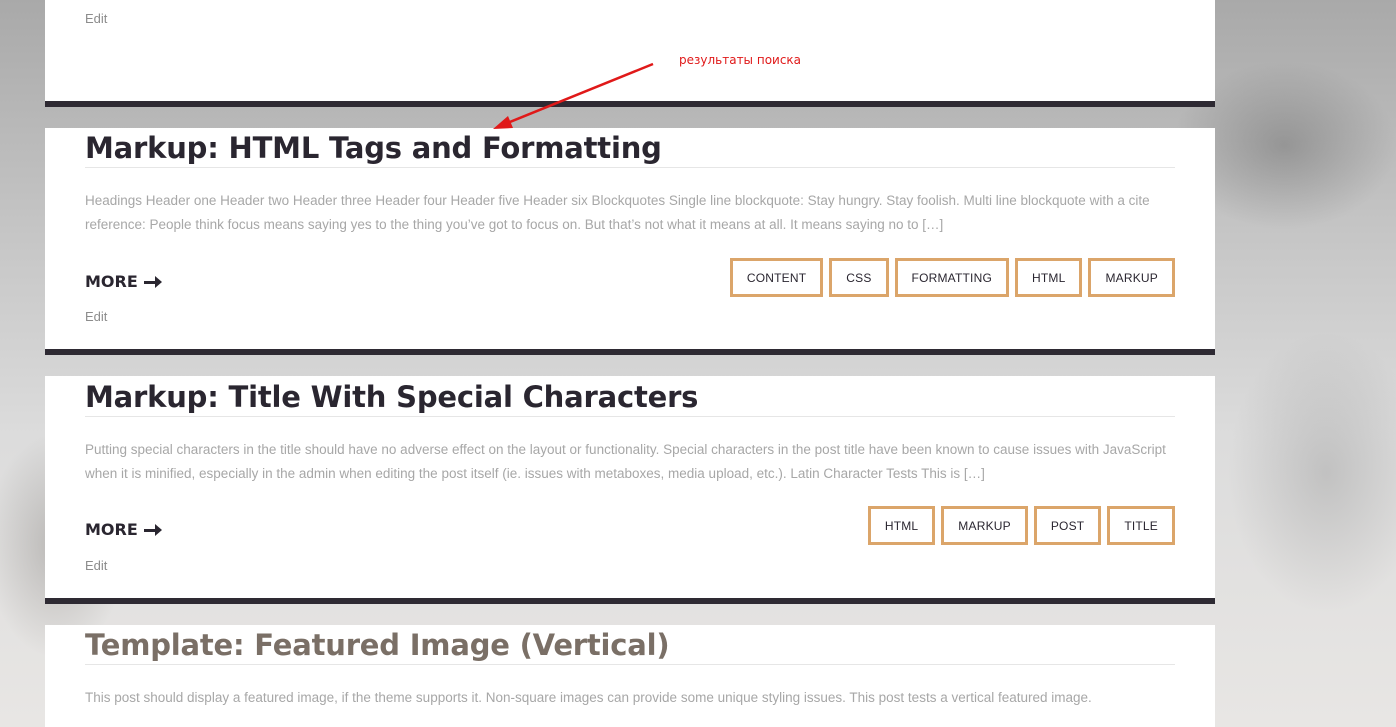  I want to click on tag-list: CONTENT CSS FORMATTING HTML MARKUP, so click(952, 277).